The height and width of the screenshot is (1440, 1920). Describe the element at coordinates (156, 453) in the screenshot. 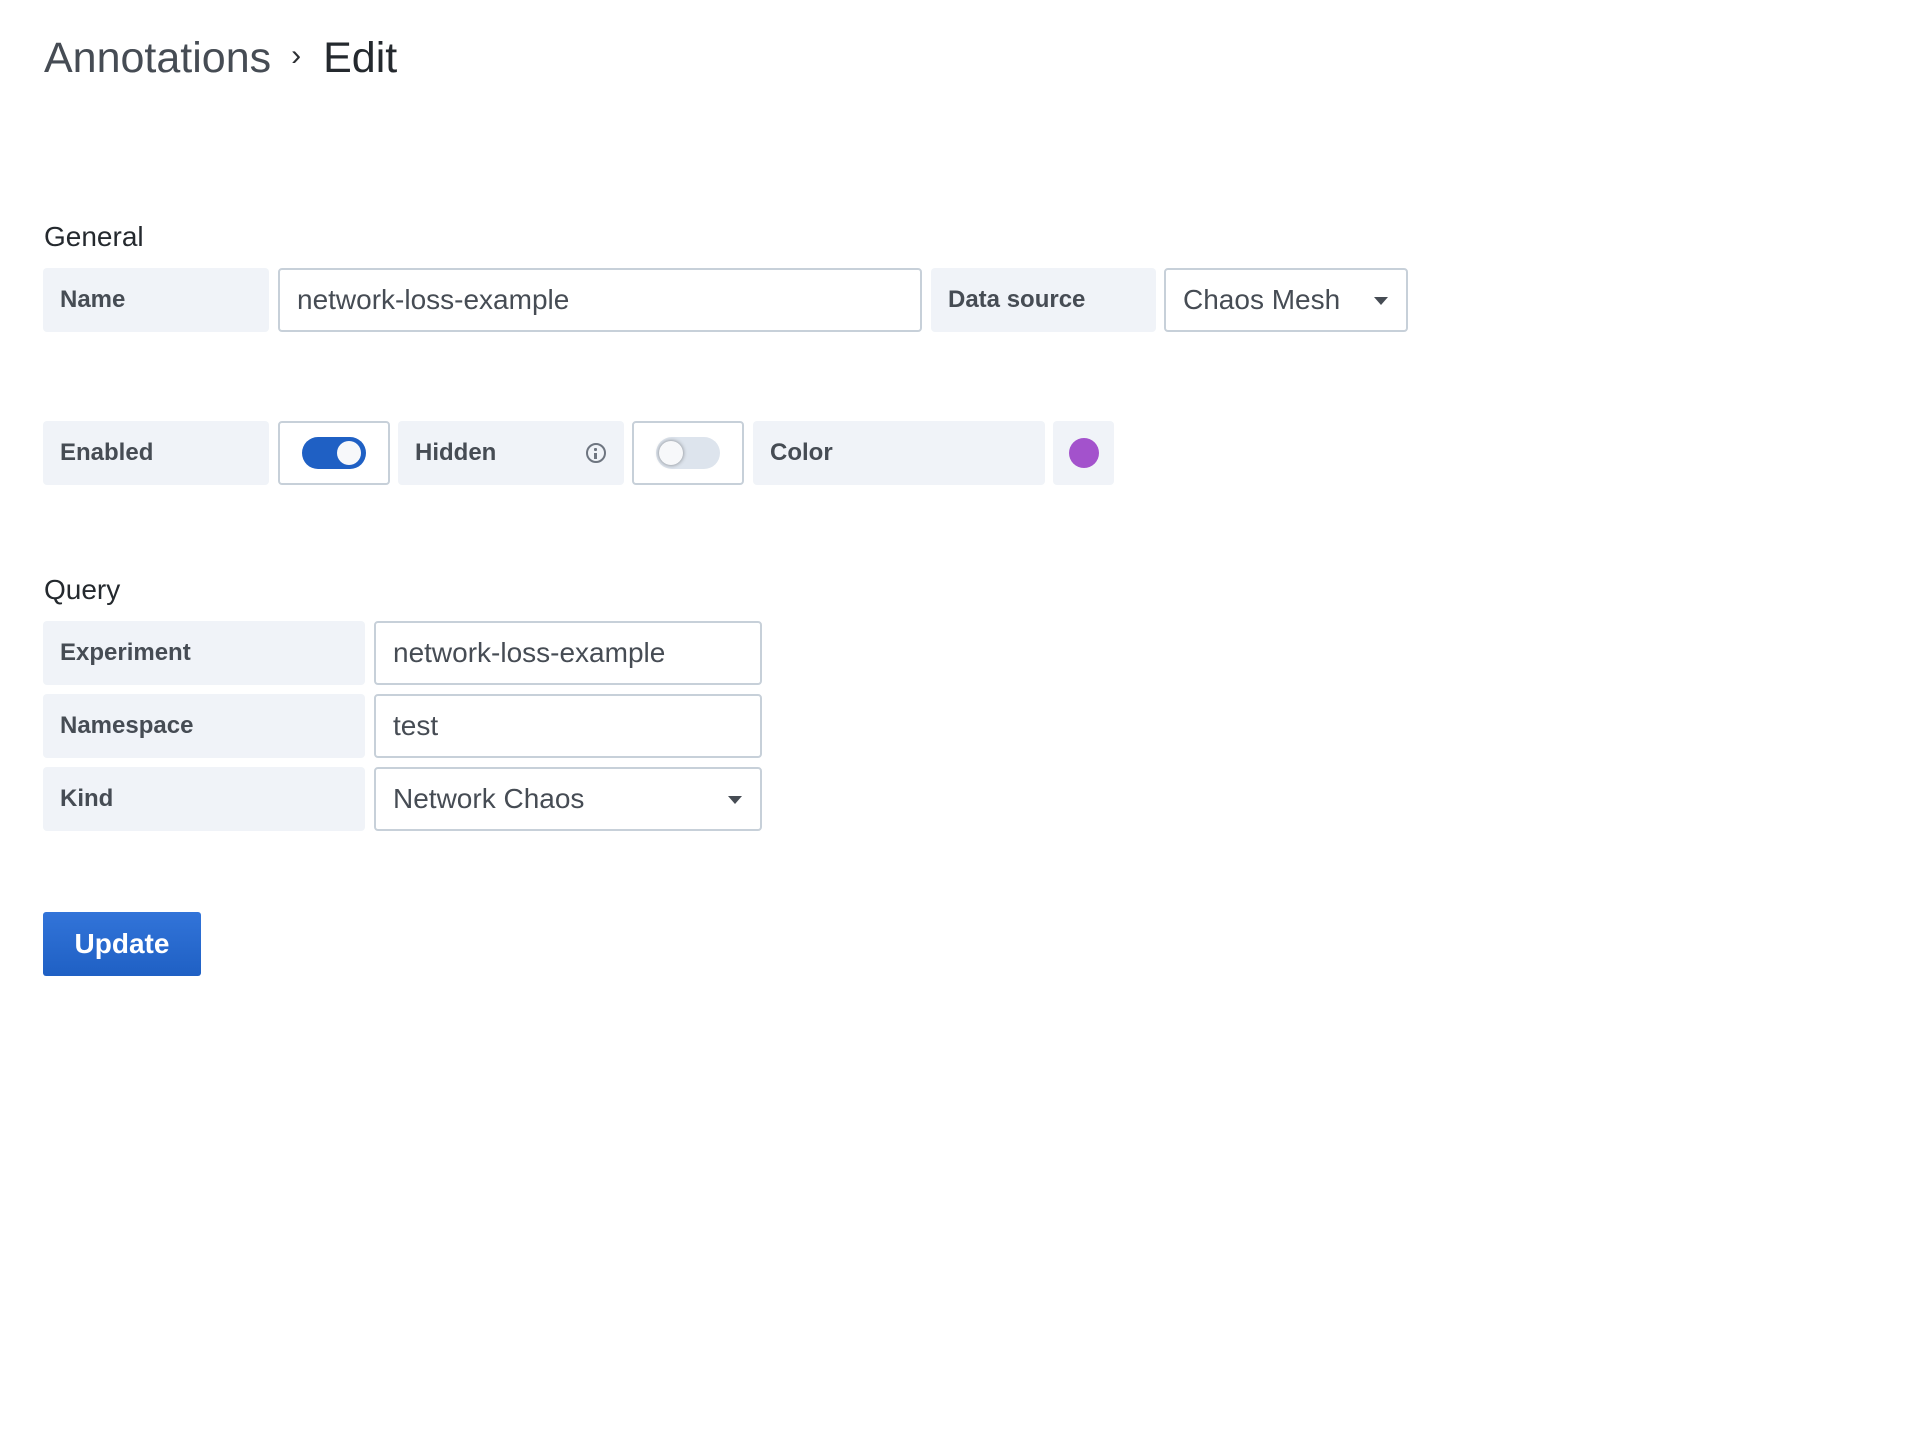

I see `enabled-label: Enabled` at that location.